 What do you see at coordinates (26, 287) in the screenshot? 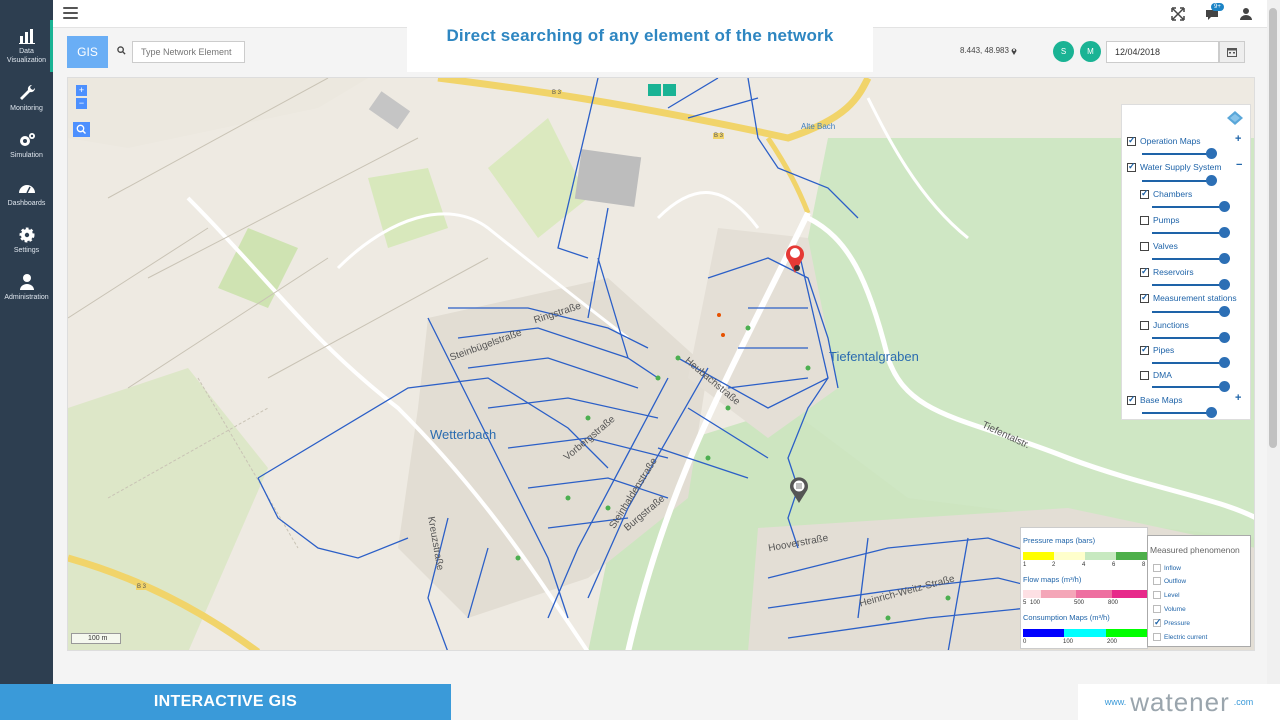
I see `sidebar-item-administration: Administration` at bounding box center [26, 287].